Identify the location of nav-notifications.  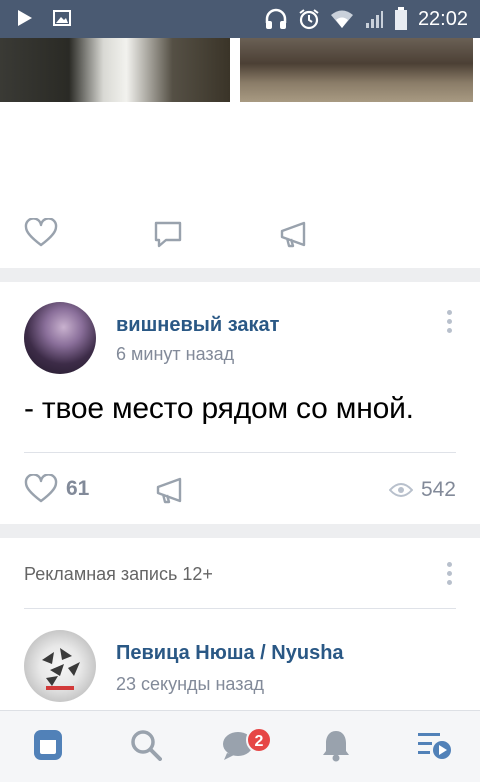
(336, 747).